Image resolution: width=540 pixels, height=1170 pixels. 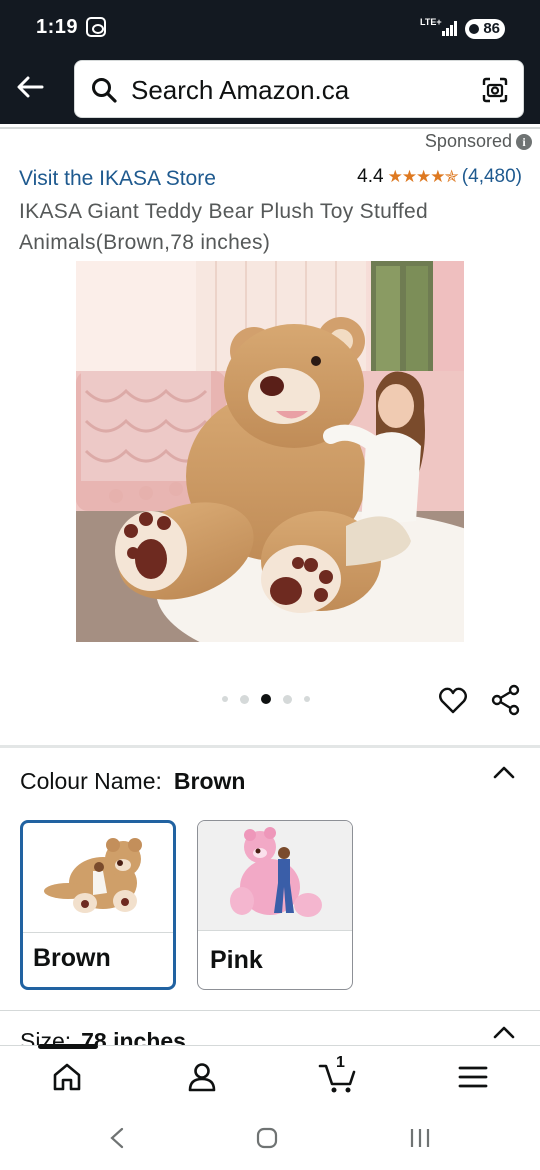 I want to click on home-icon, so click(x=67, y=1077).